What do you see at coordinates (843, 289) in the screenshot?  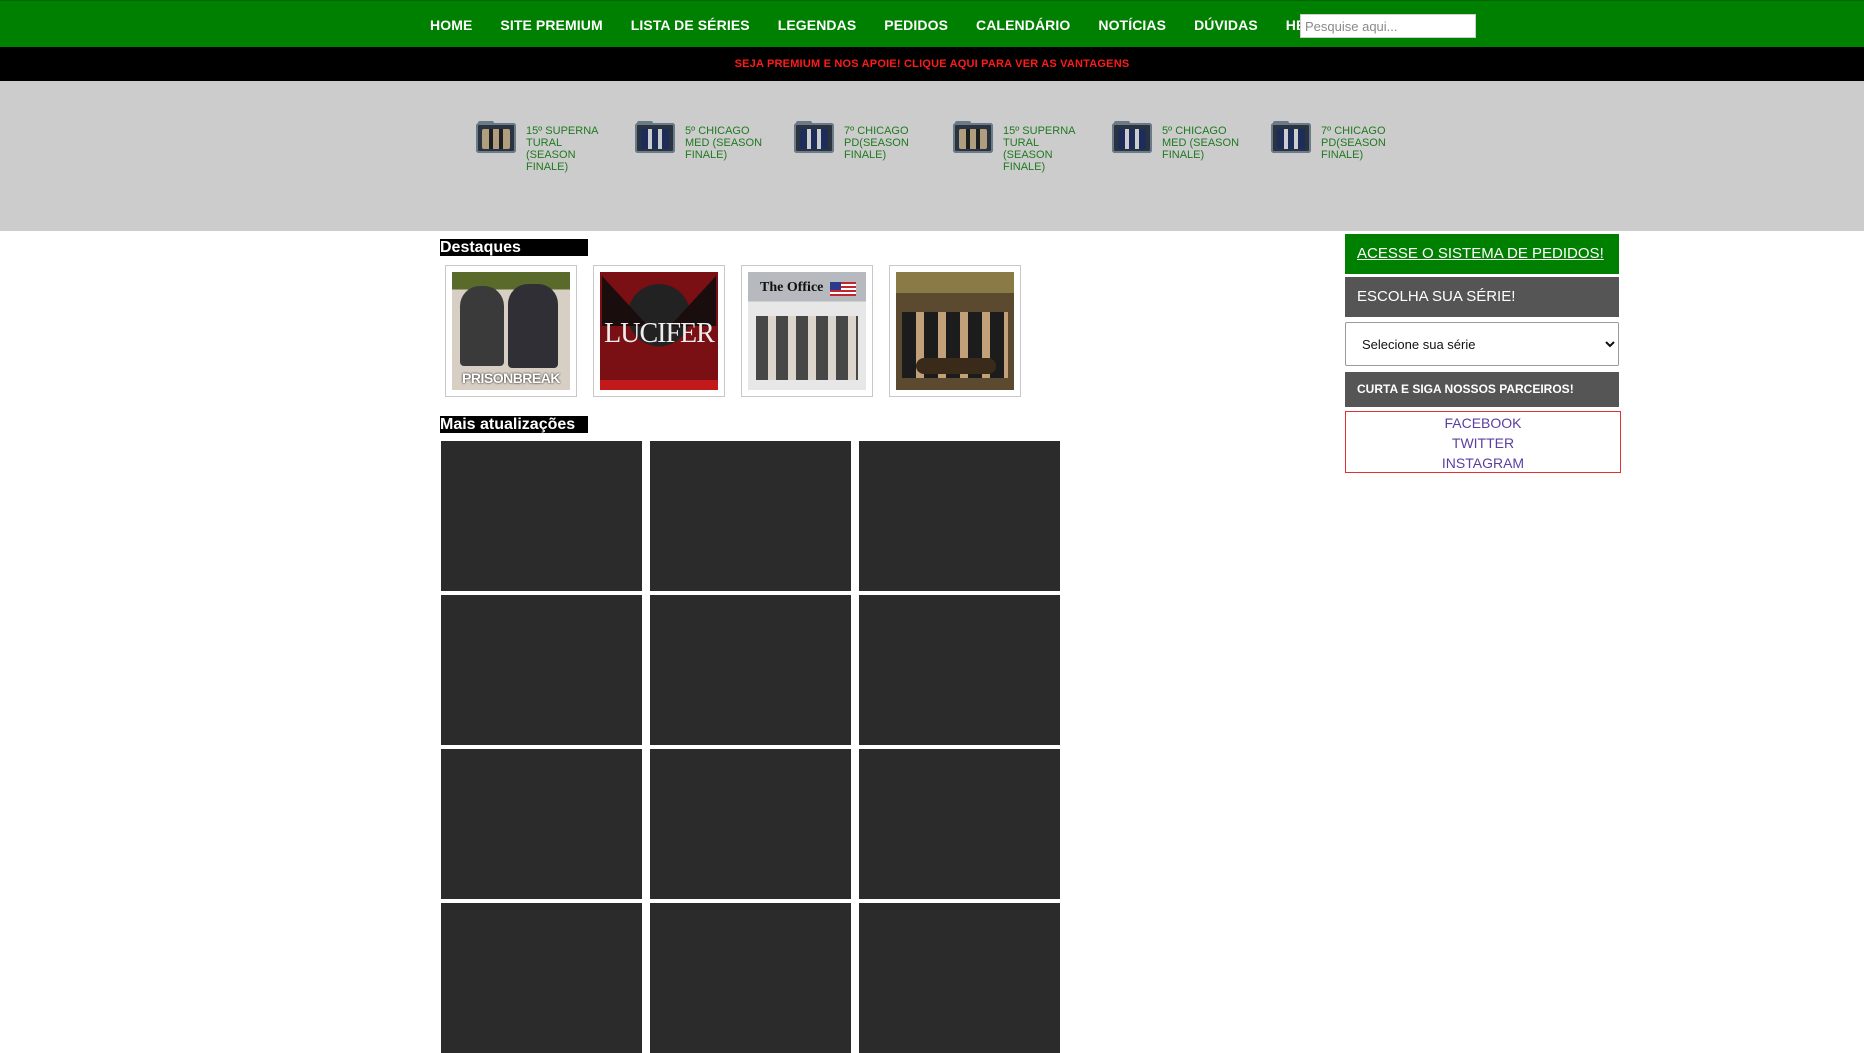 I see `us-flag-icon` at bounding box center [843, 289].